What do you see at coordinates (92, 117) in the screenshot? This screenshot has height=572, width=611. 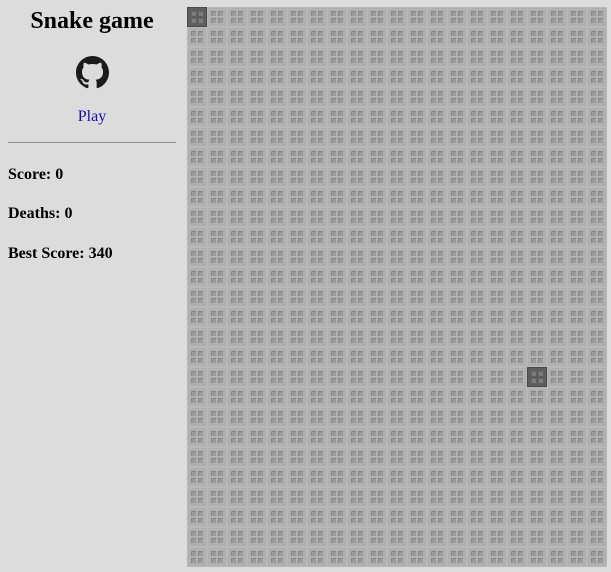 I see `play-link: Play` at bounding box center [92, 117].